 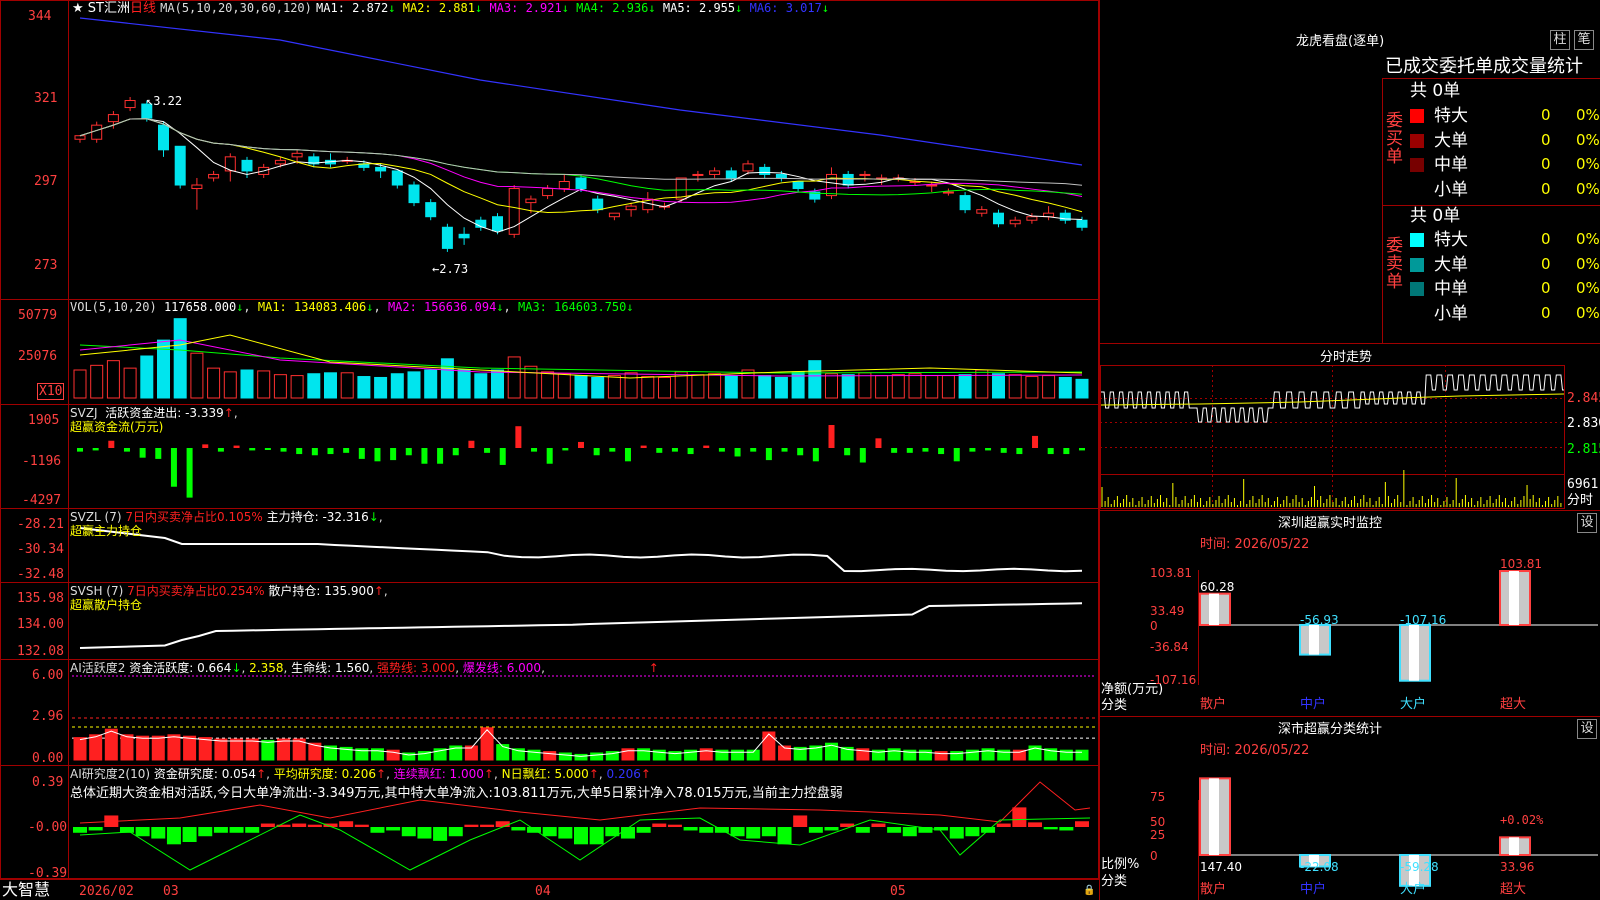 I want to click on order-type-label: 中单, so click(x=1451, y=289).